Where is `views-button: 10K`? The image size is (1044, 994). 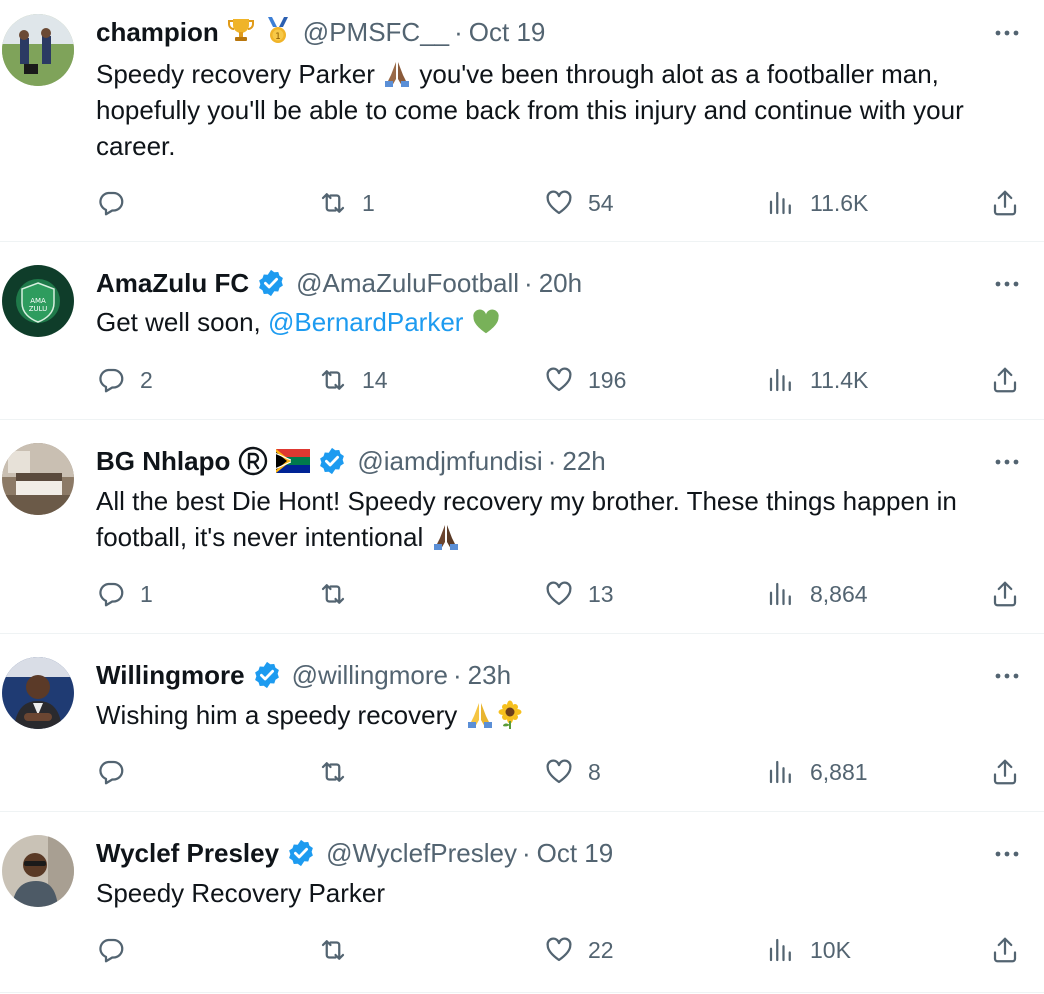 views-button: 10K is located at coordinates (808, 950).